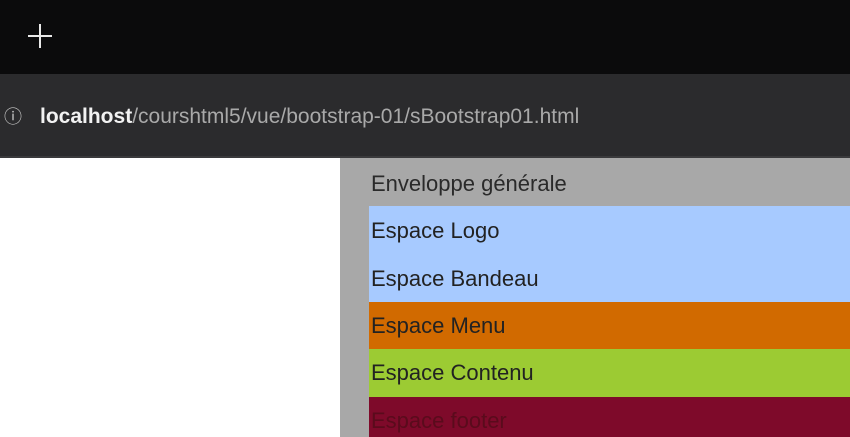 This screenshot has height=437, width=850. What do you see at coordinates (435, 230) in the screenshot?
I see `logo-space-label: Espace Logo` at bounding box center [435, 230].